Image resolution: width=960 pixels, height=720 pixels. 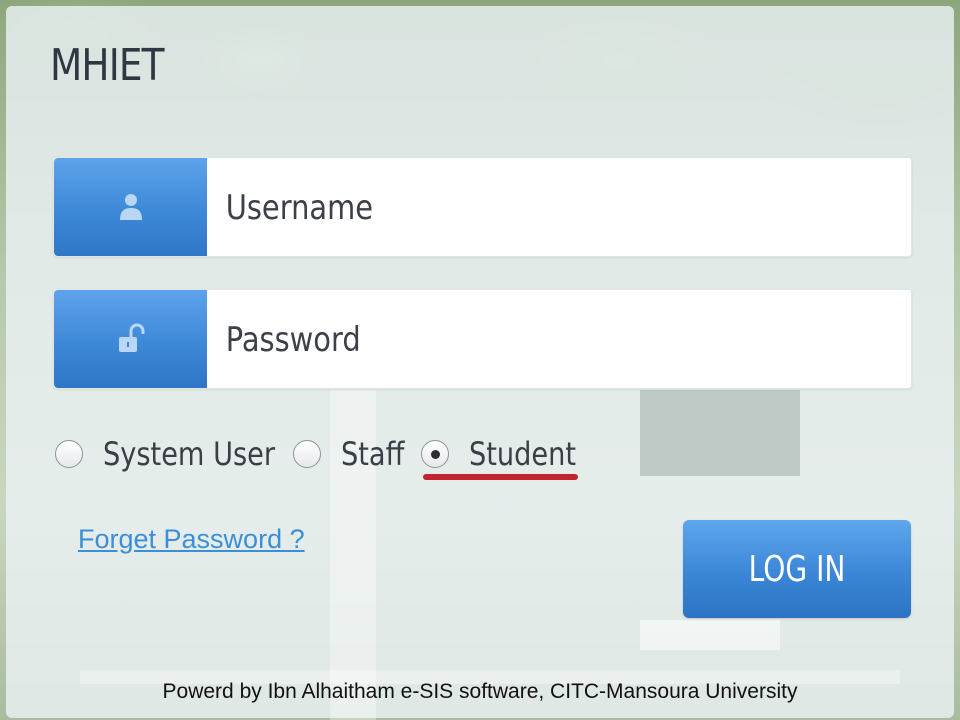 What do you see at coordinates (523, 454) in the screenshot?
I see `role-label-student: Student` at bounding box center [523, 454].